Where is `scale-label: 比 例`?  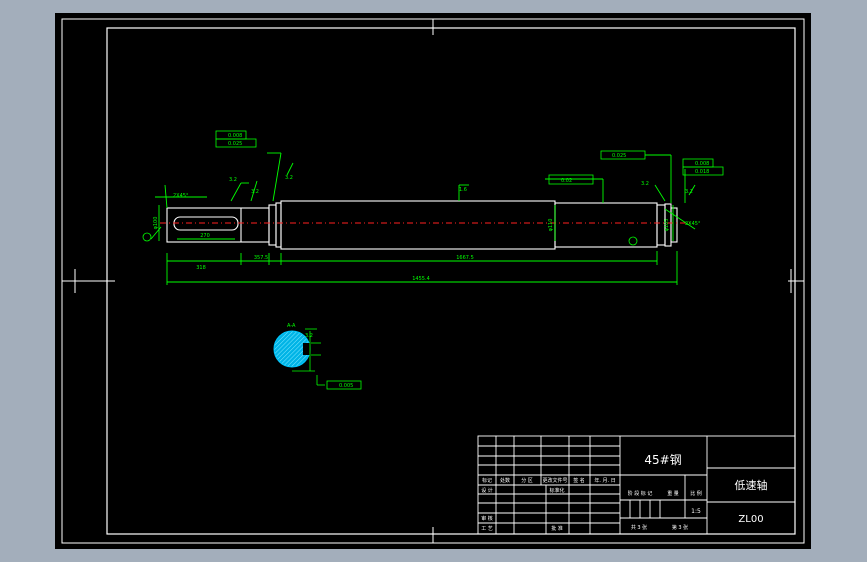 scale-label: 比 例 is located at coordinates (696, 493).